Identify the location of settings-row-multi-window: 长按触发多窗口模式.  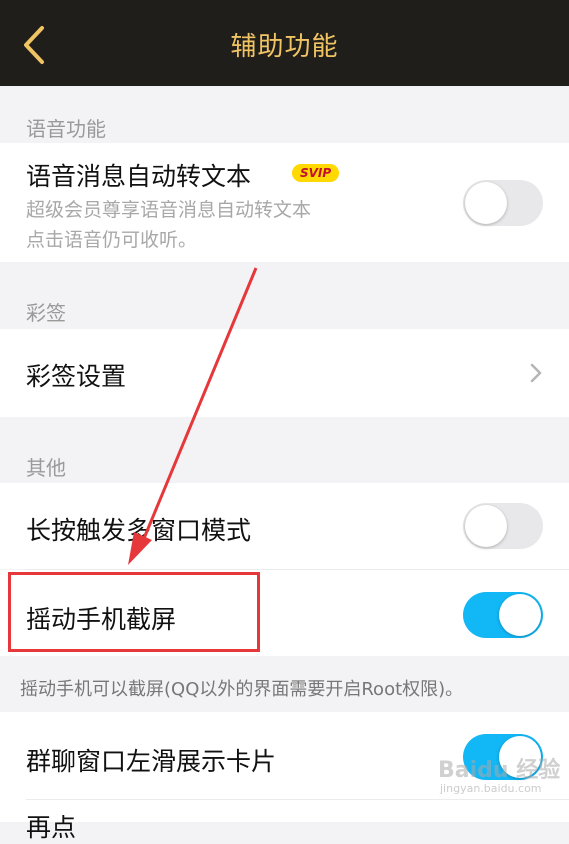
(284, 526).